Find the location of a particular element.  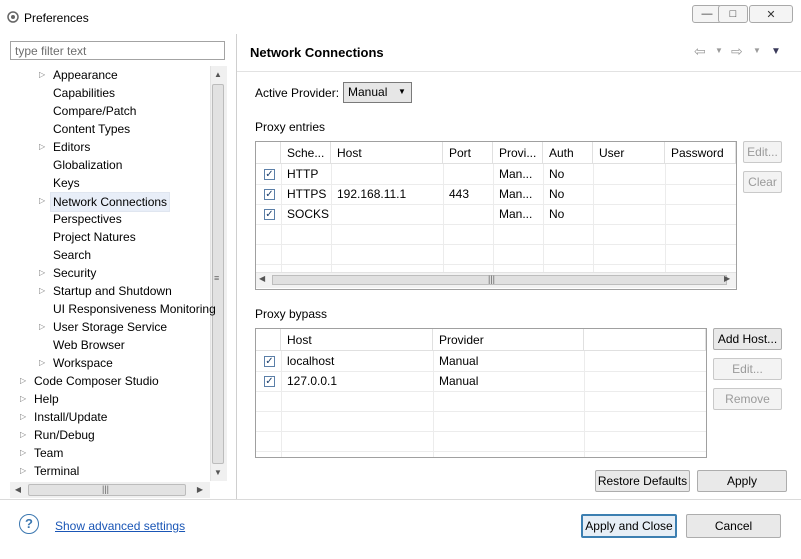

tree-item: UI Responsiveness Monitoring is located at coordinates (134, 309).